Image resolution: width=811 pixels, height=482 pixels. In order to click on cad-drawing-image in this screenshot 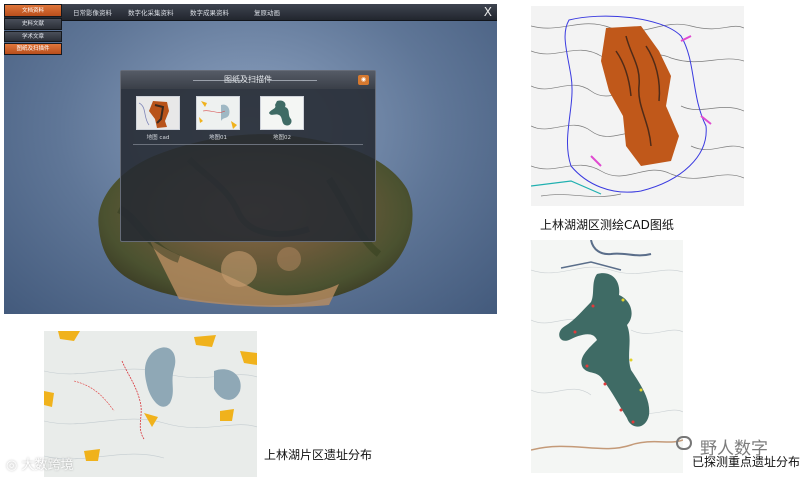, I will do `click(637, 106)`.